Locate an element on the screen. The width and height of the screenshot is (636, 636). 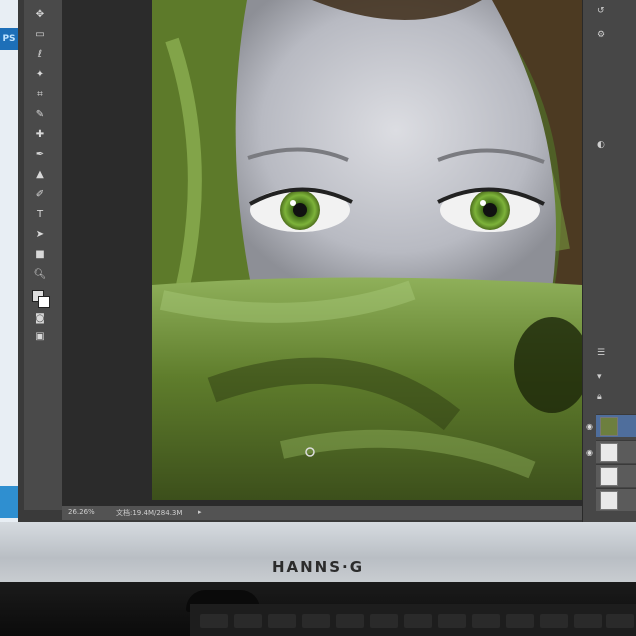
screen-mode-icon: ▣ is located at coordinates (40, 337).